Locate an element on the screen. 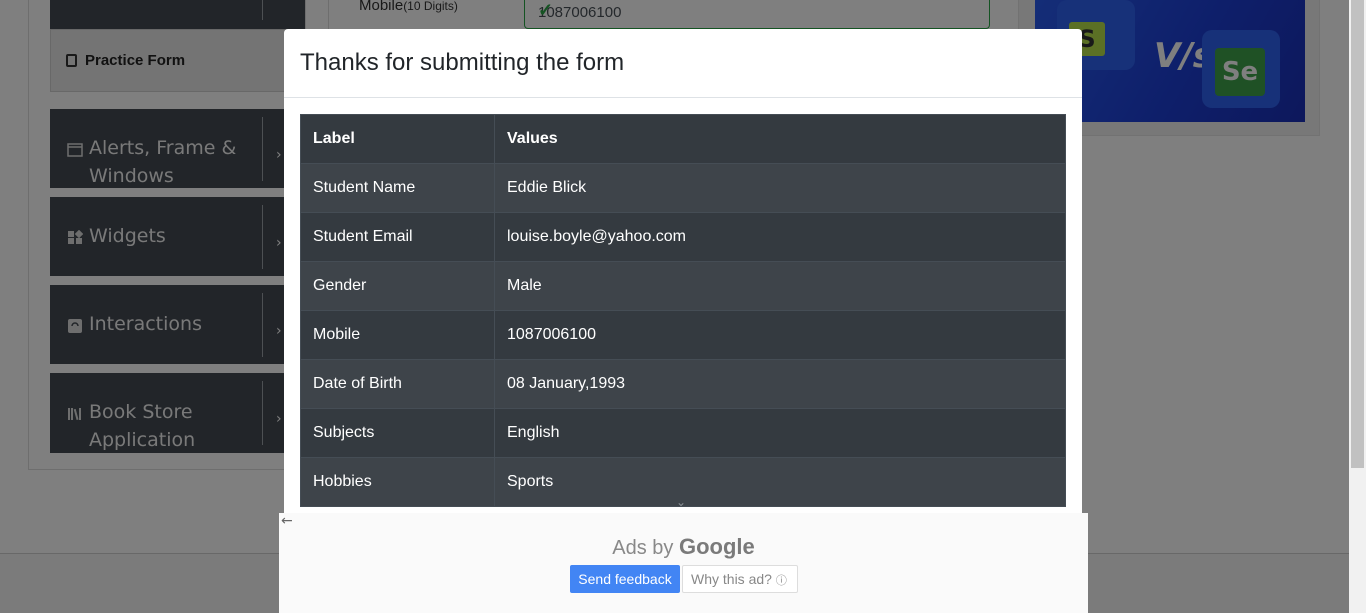 This screenshot has width=1366, height=613. table-row: Subjects English is located at coordinates (683, 433).